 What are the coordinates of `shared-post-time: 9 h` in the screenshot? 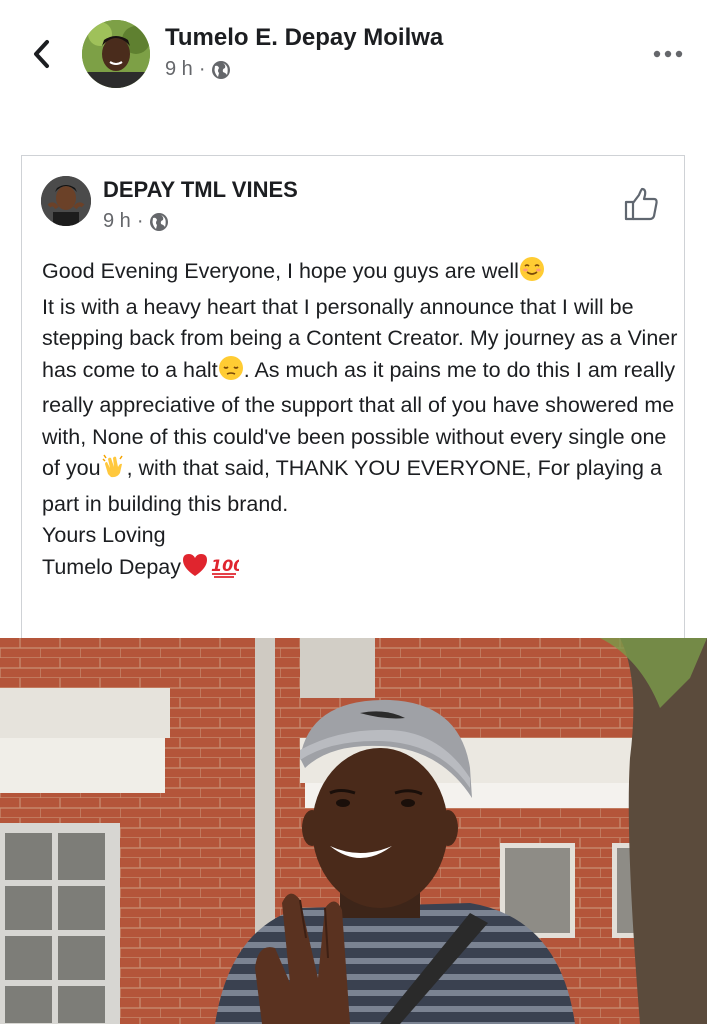 It's located at (117, 221).